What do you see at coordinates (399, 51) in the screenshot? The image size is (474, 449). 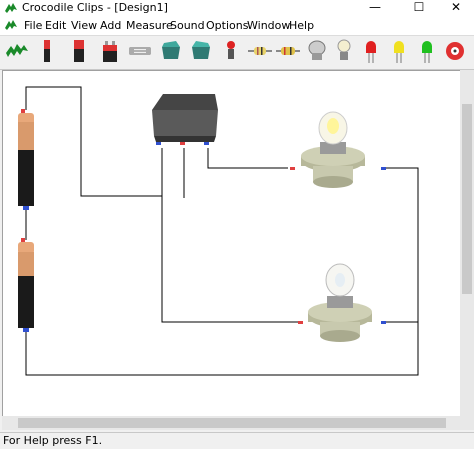 I see `led-yellow-tool-icon` at bounding box center [399, 51].